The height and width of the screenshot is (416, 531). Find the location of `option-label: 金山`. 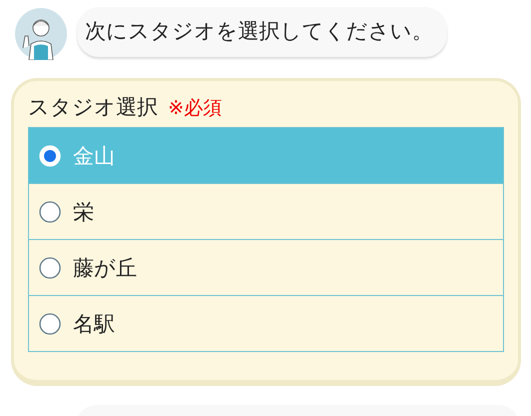

option-label: 金山 is located at coordinates (94, 156).